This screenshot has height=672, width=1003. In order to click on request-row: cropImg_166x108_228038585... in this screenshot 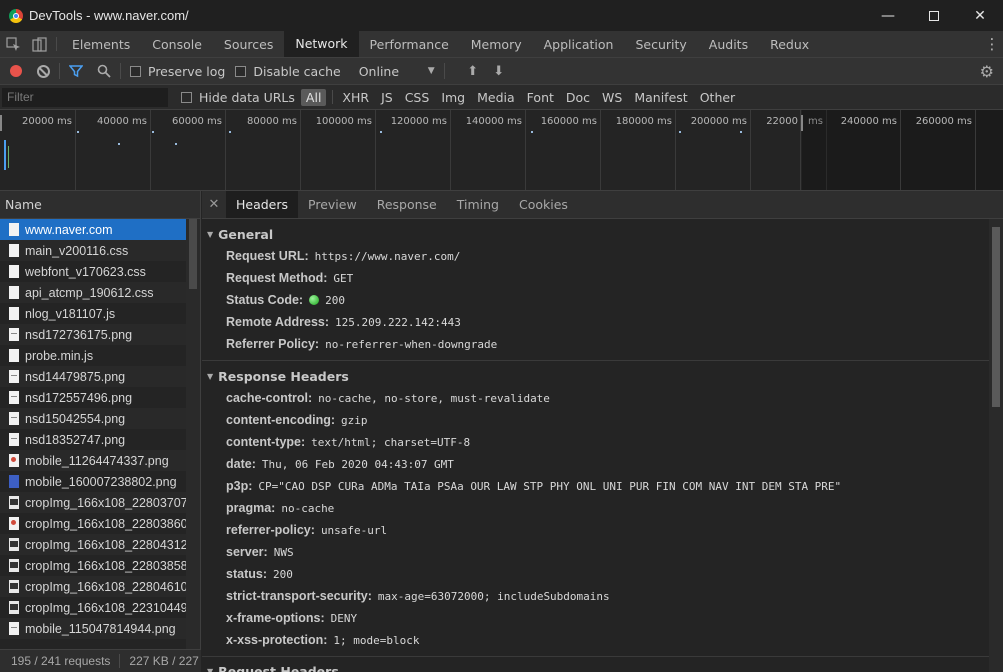, I will do `click(93, 565)`.